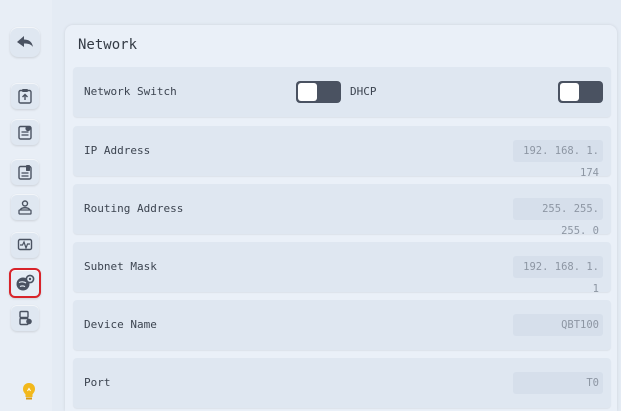  Describe the element at coordinates (134, 208) in the screenshot. I see `routing-address-label: Routing Address` at that location.